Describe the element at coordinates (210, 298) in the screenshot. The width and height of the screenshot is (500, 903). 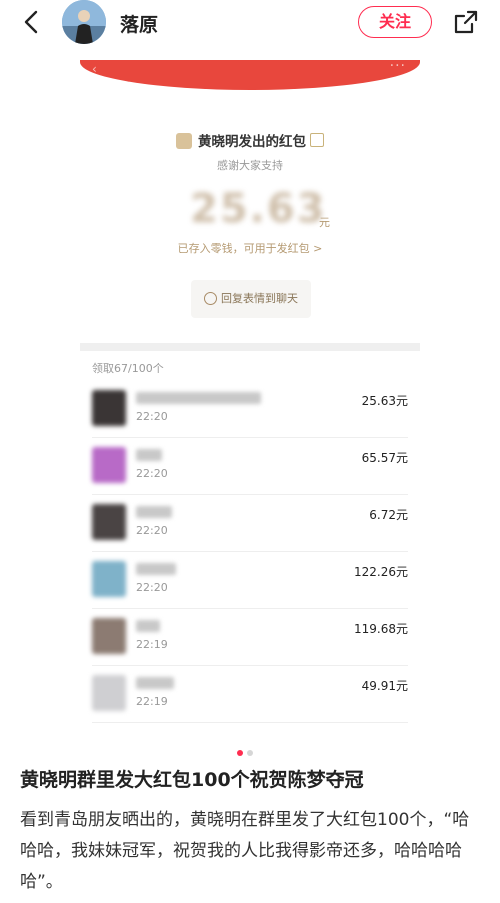
I see `smile-icon` at that location.